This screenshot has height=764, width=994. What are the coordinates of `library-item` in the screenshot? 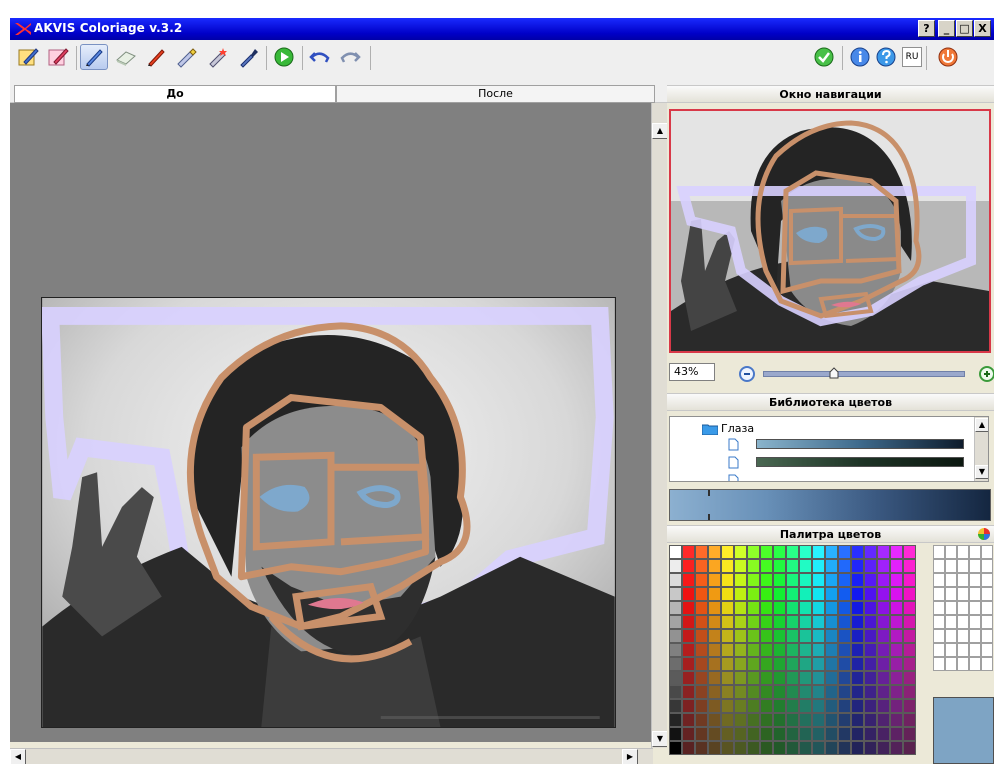 It's located at (733, 444).